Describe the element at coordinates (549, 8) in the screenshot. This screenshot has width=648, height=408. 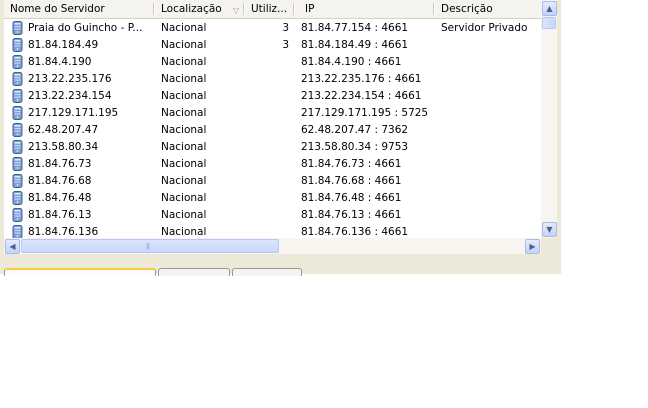
I see `arrow-up-icon: ▲` at that location.